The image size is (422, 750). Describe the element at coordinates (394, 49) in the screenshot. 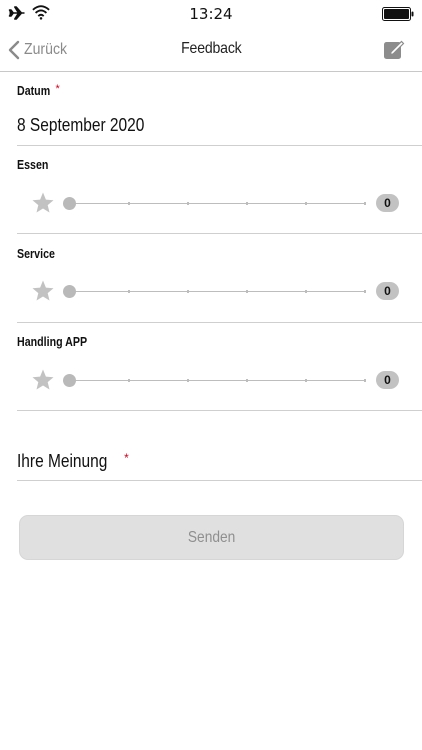

I see `compose-icon` at that location.